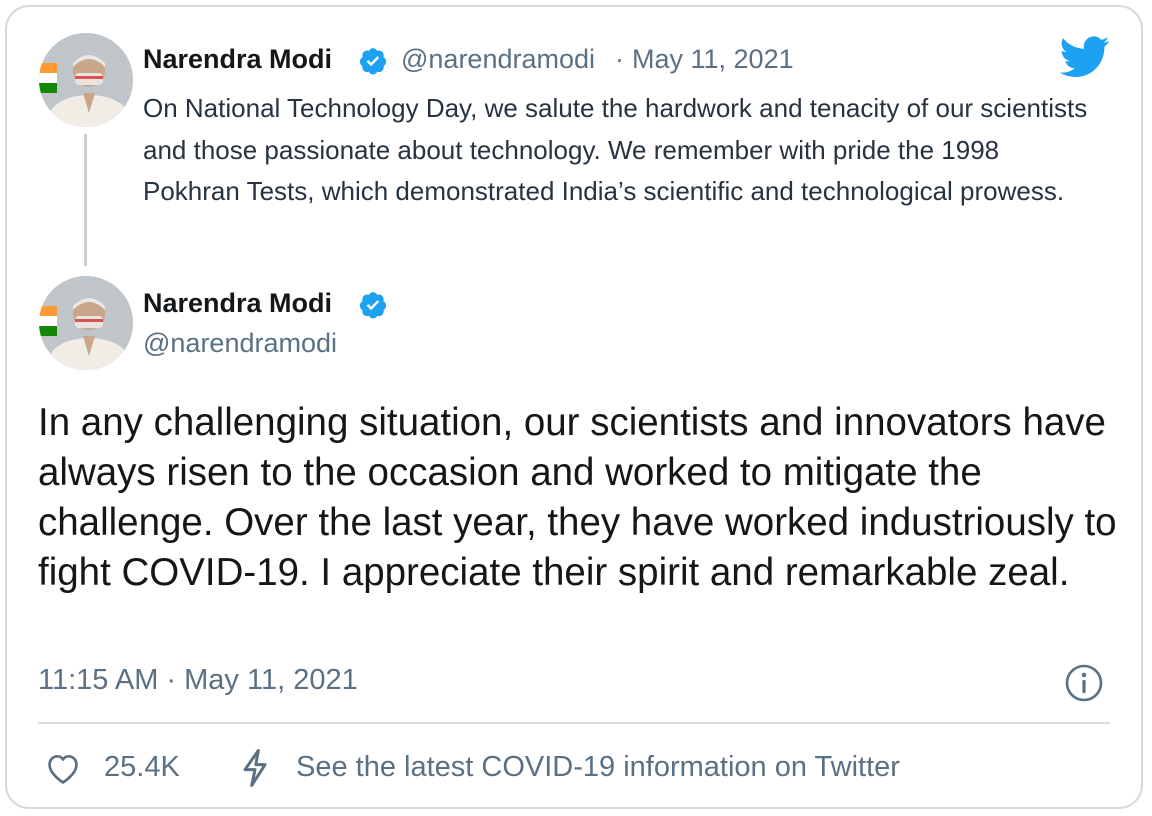 The height and width of the screenshot is (816, 1152). What do you see at coordinates (86, 323) in the screenshot?
I see `author-avatar` at bounding box center [86, 323].